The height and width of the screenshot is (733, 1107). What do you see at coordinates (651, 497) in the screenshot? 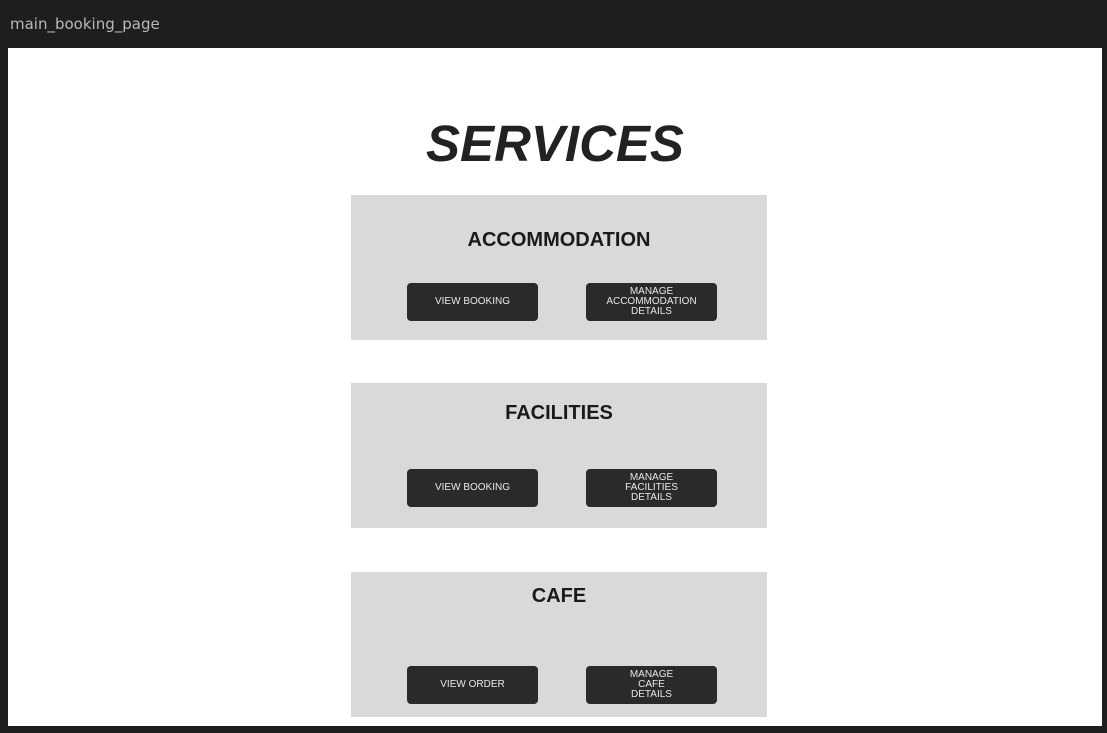
I see `manage-facilities-label-line-3: DETAILS` at bounding box center [651, 497].